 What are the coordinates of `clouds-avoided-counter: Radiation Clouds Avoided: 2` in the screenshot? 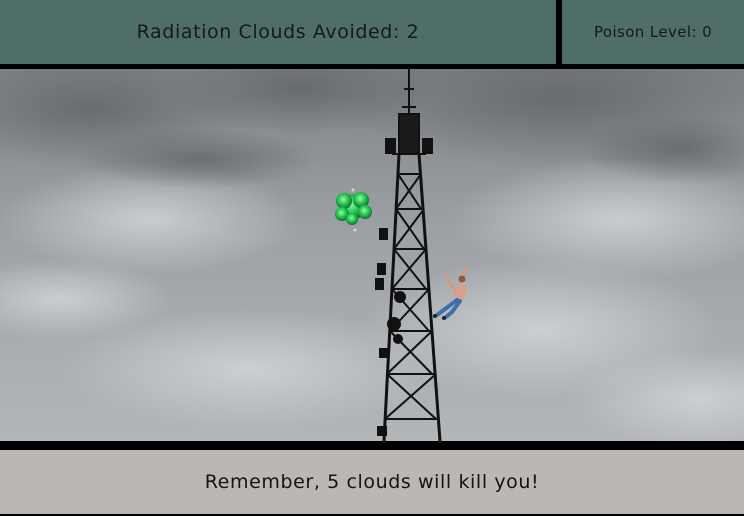 It's located at (278, 32).